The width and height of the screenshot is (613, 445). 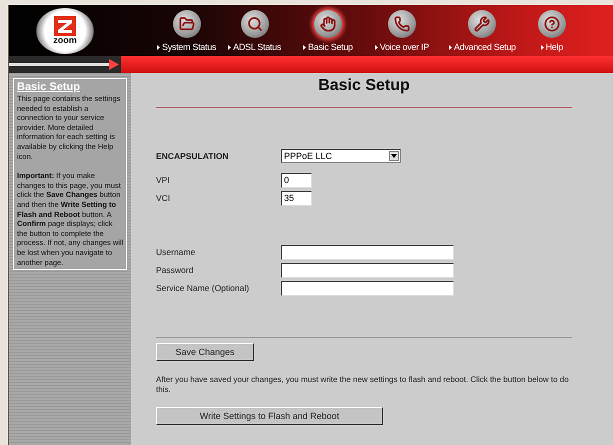 What do you see at coordinates (363, 385) in the screenshot?
I see `note-text: After you have saved your changes, you must write the new settings to flash and reboot. Click the button below to do this.` at bounding box center [363, 385].